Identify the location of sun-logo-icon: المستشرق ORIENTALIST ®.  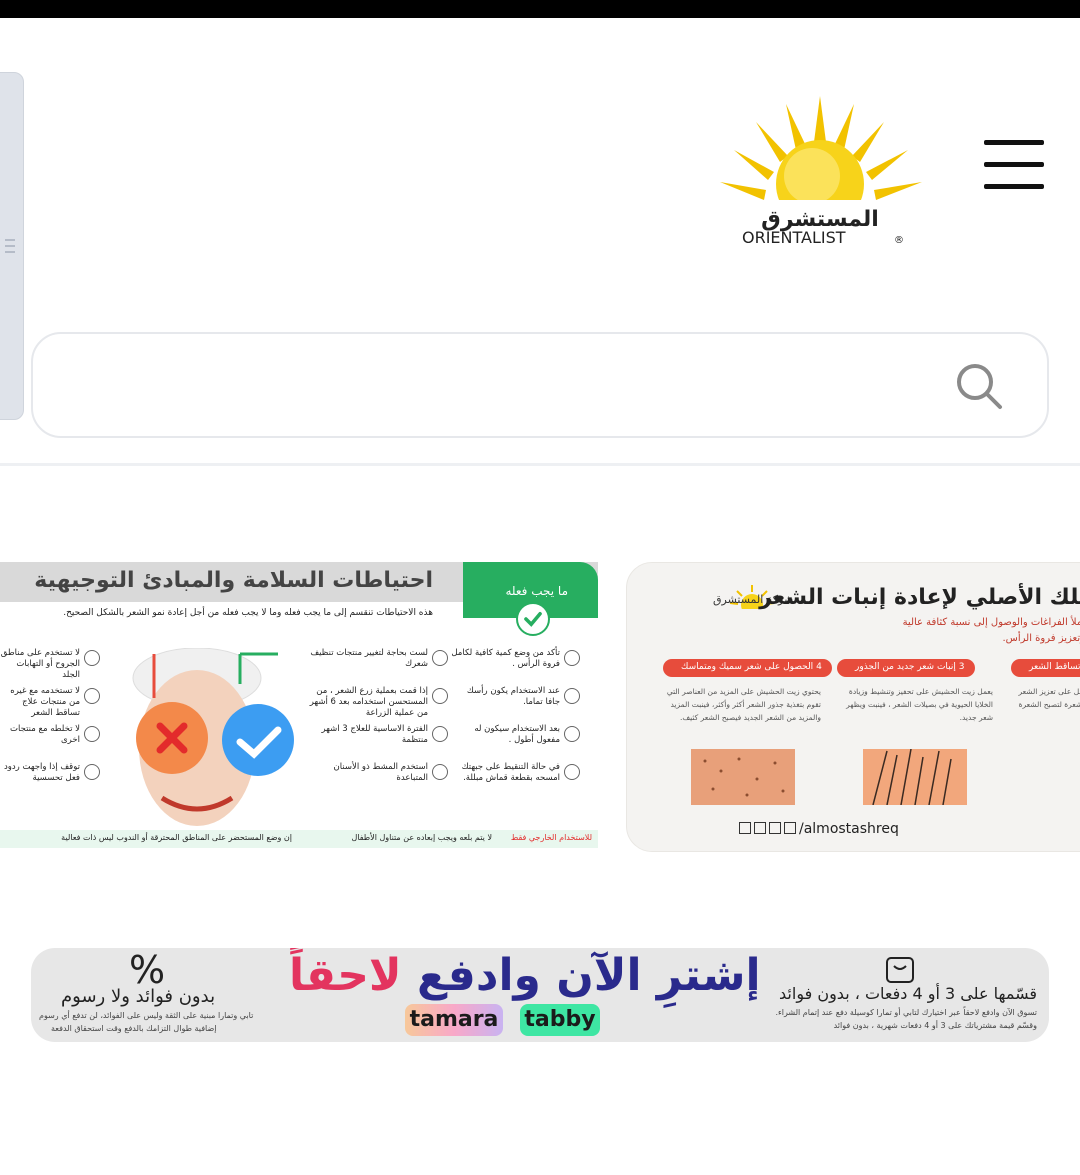
(821, 171).